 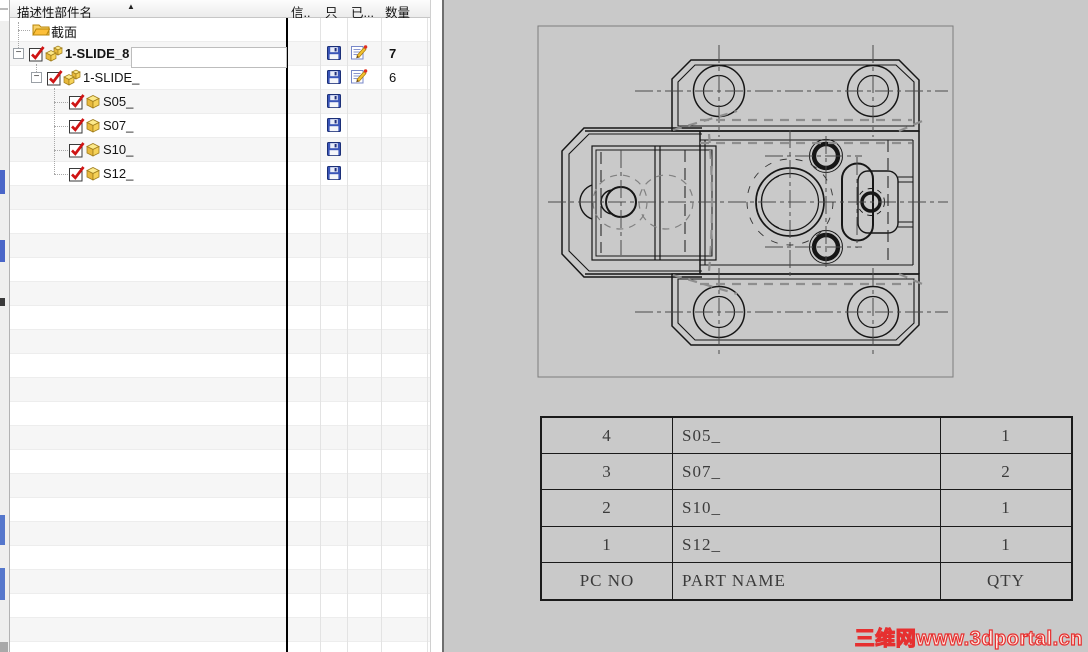 What do you see at coordinates (131, 6) in the screenshot?
I see `sort-ascending-icon: ▲` at bounding box center [131, 6].